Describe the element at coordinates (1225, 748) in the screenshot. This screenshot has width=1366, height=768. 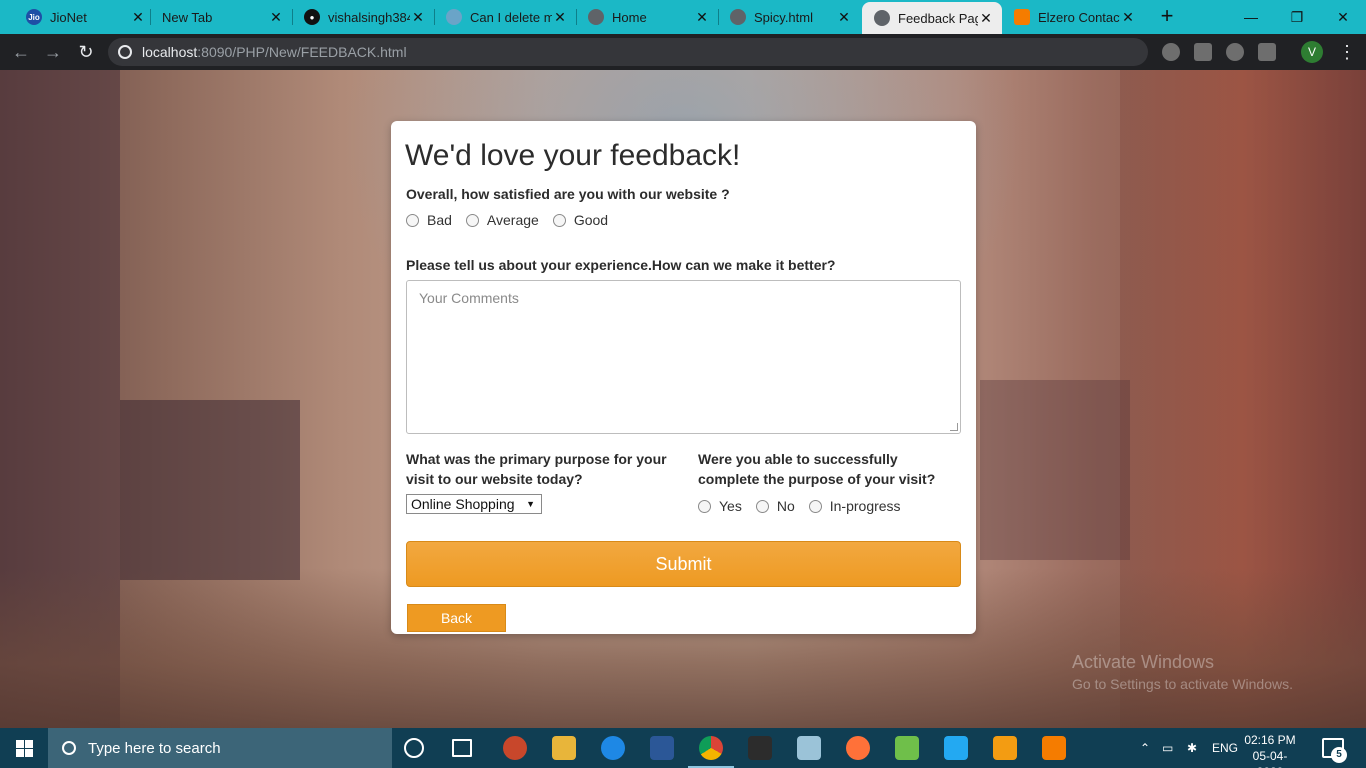
I see `language-indicator: ENG` at that location.